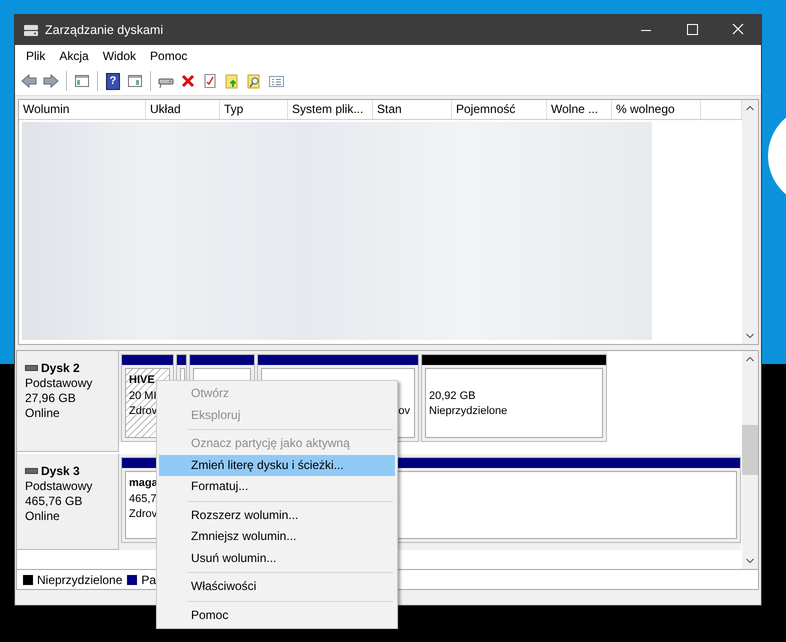 The width and height of the screenshot is (786, 642). Describe the element at coordinates (60, 471) in the screenshot. I see `disk-name: Dysk 3` at that location.